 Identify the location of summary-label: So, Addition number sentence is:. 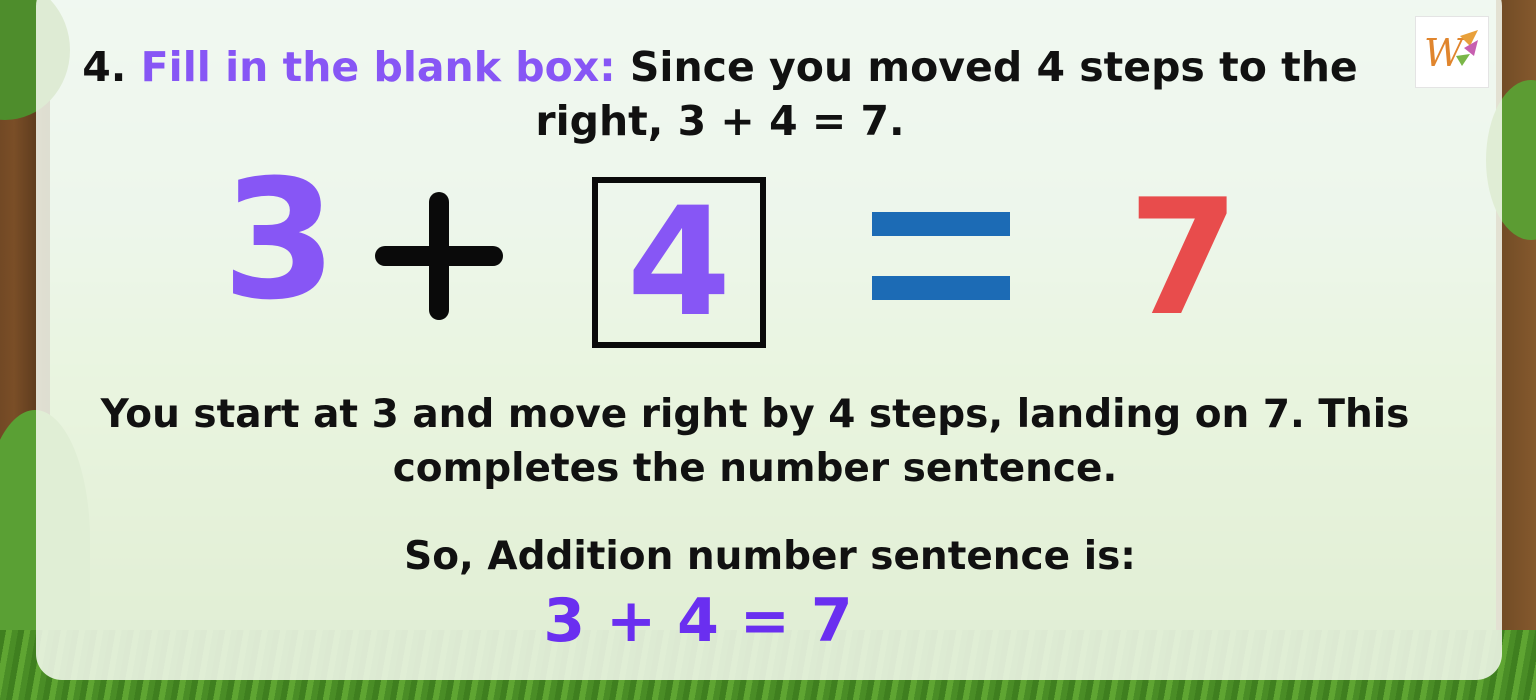
(770, 556).